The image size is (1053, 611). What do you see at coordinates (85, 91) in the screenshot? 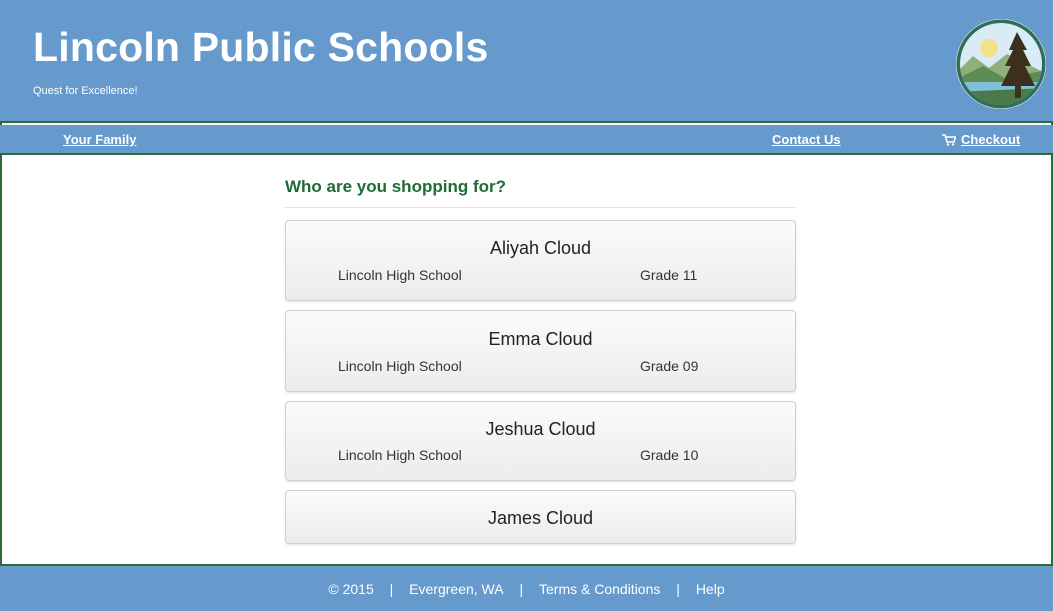
I see `site-tagline: Quest for Excellence!` at bounding box center [85, 91].